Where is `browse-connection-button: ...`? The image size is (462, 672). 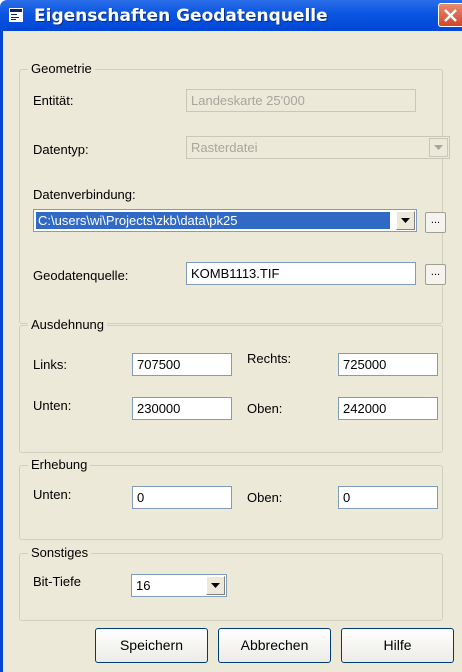 browse-connection-button: ... is located at coordinates (435, 222).